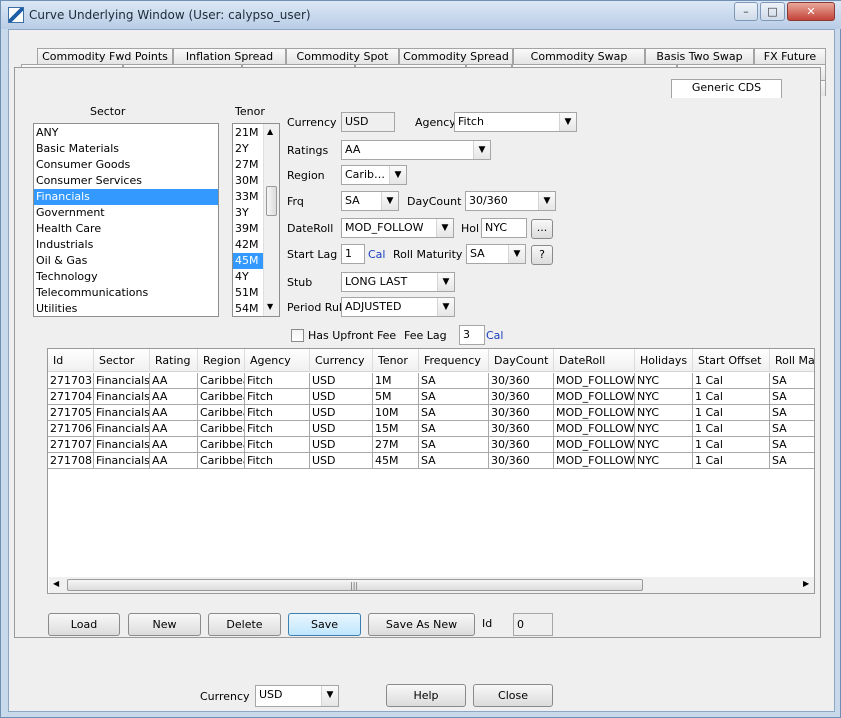 Image resolution: width=841 pixels, height=718 pixels. Describe the element at coordinates (126, 245) in the screenshot. I see `list-item: Industrials` at that location.